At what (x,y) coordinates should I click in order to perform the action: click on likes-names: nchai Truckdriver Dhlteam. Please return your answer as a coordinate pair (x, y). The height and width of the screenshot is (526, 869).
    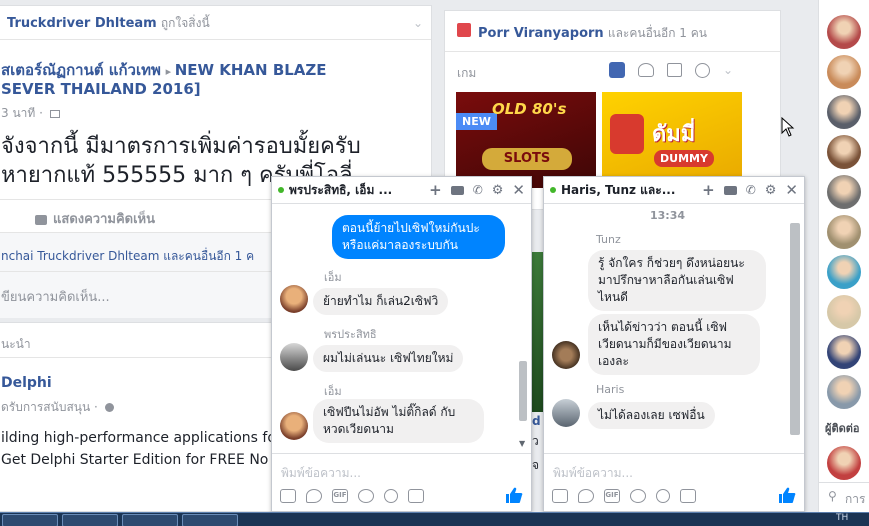
    Looking at the image, I should click on (80, 256).